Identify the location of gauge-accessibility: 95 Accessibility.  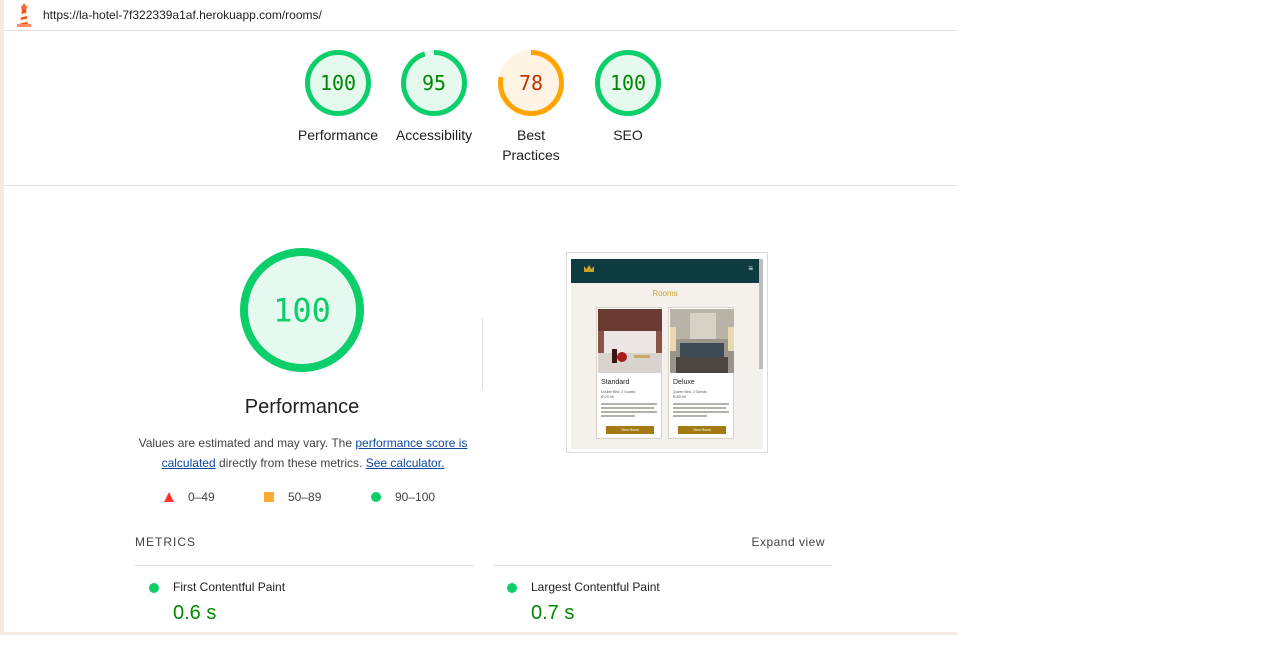
(434, 97).